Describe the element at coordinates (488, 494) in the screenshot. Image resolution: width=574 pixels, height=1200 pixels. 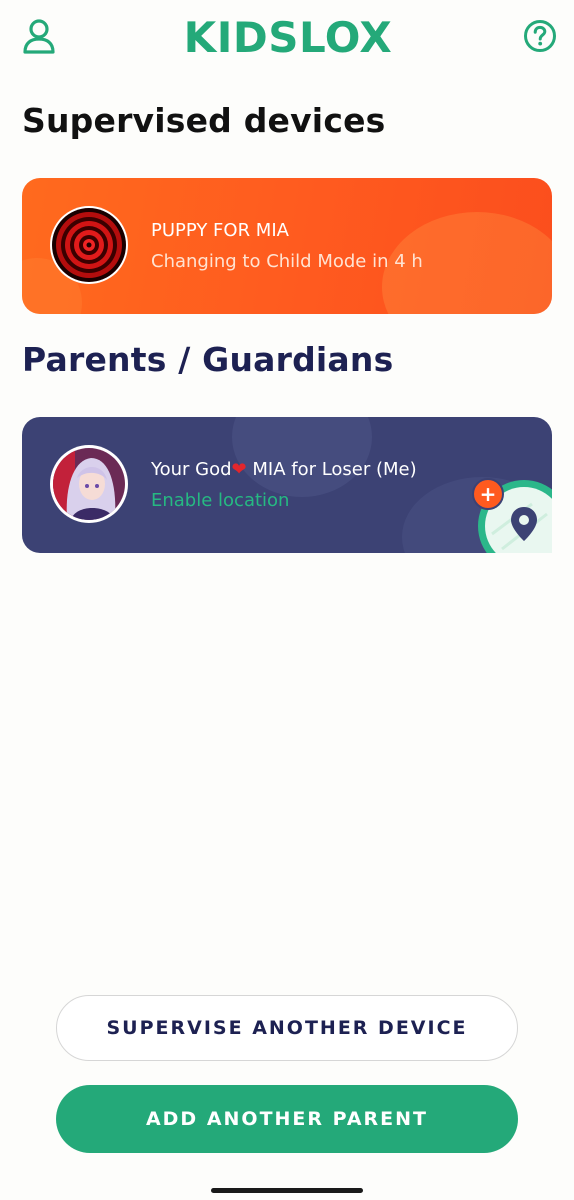
I see `badge-plus: +` at that location.